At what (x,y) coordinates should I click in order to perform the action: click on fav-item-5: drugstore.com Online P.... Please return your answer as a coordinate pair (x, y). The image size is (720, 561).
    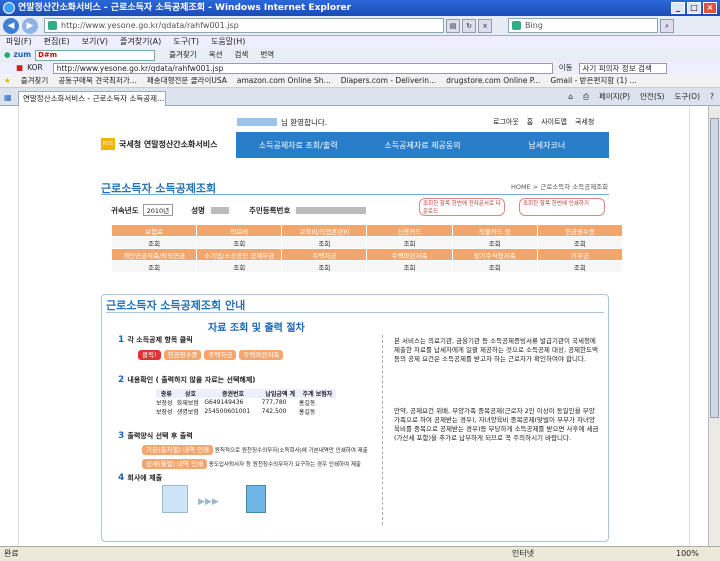
    Looking at the image, I should click on (493, 81).